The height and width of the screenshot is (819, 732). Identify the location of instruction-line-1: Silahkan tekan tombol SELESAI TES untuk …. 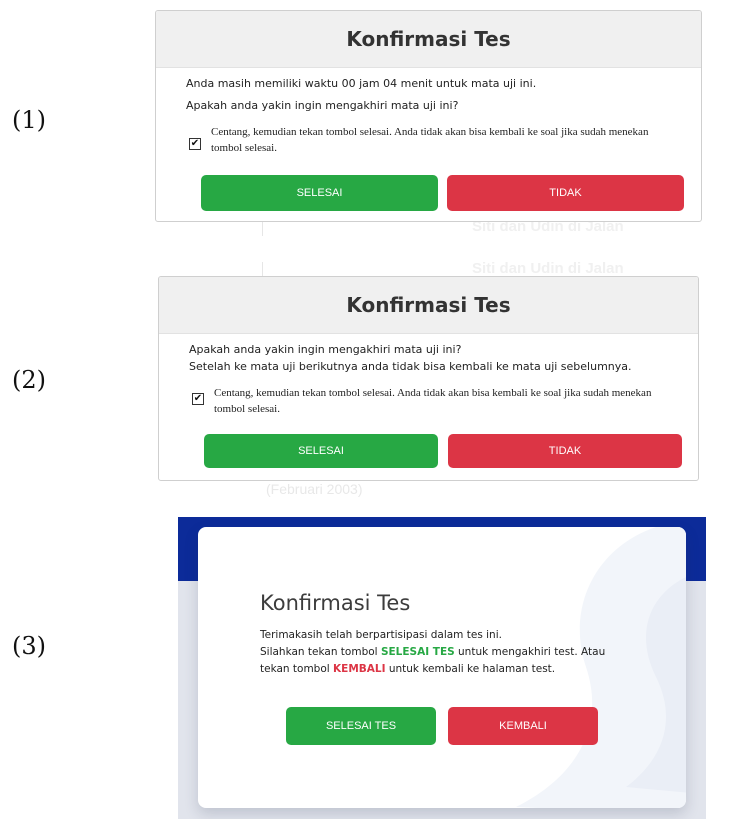
(432, 652).